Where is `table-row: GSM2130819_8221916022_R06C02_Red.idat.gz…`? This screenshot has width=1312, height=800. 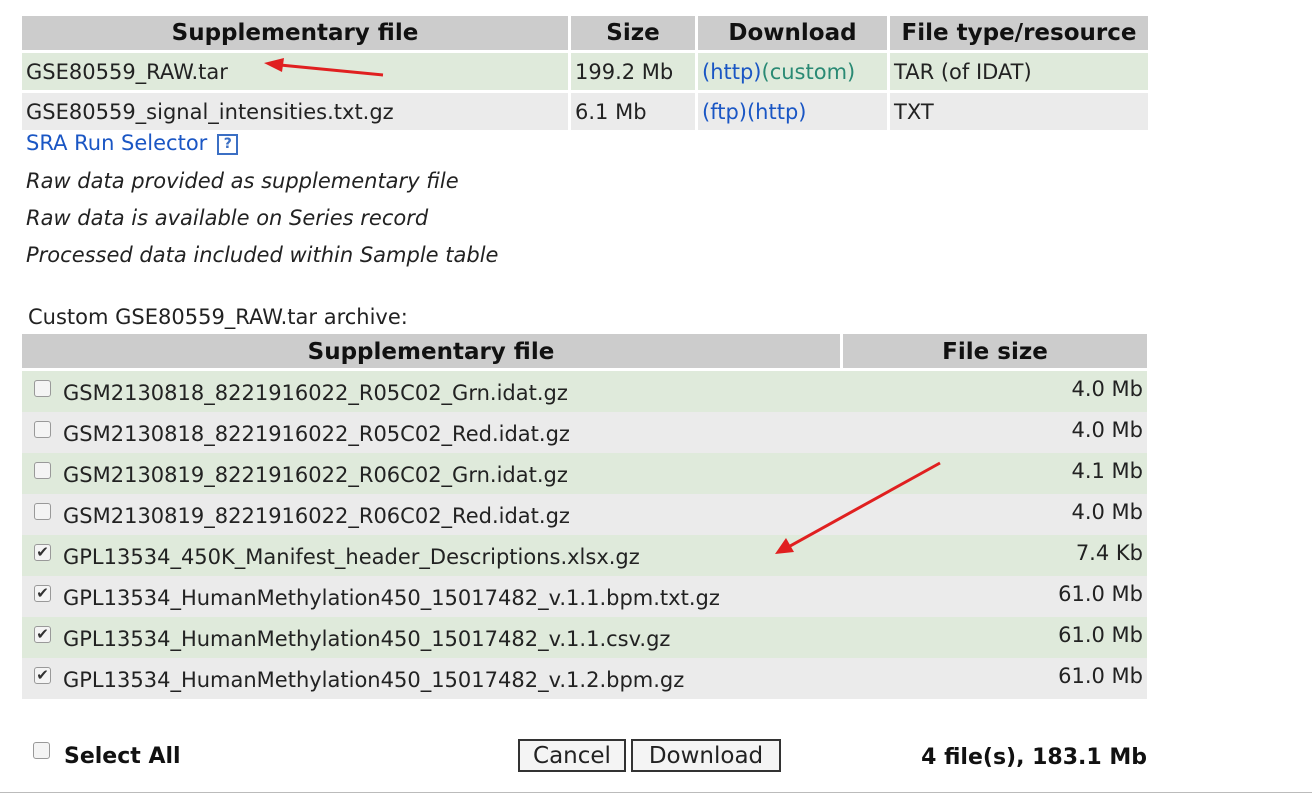
table-row: GSM2130819_8221916022_R06C02_Red.idat.gz… is located at coordinates (584, 514).